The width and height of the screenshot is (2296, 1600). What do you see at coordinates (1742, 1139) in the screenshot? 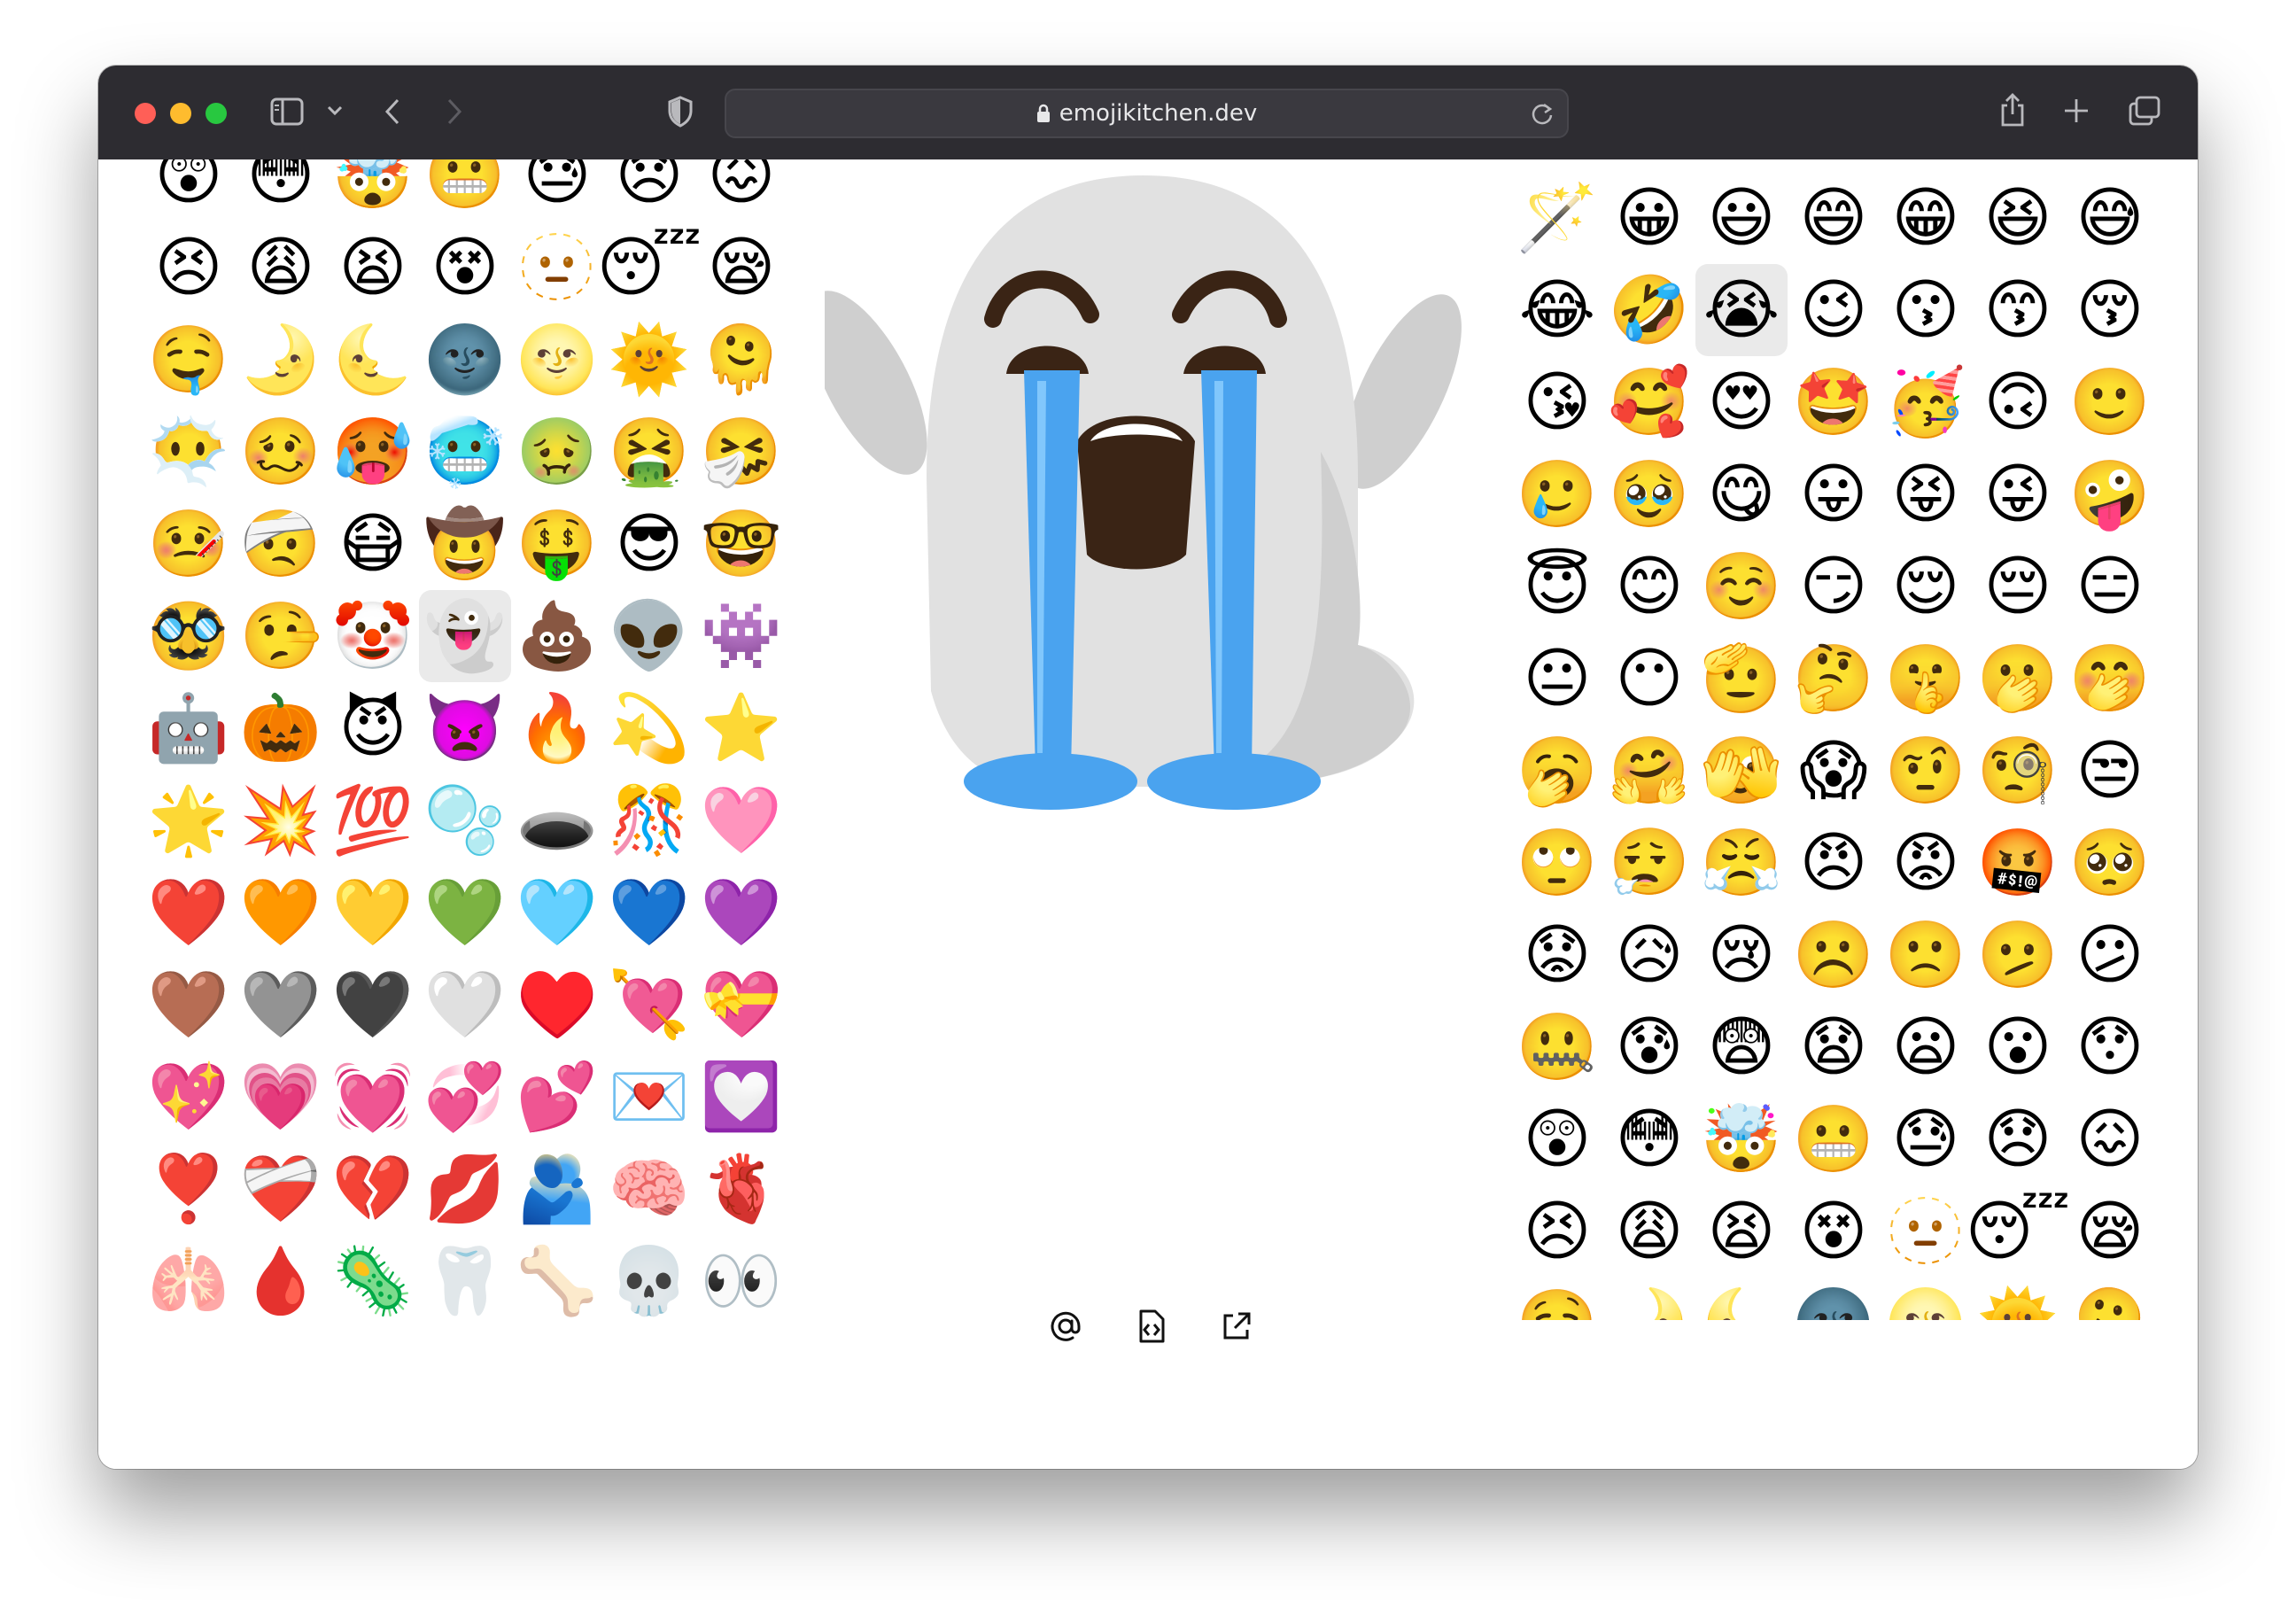
I see `right-emoji-cell: 🤯` at bounding box center [1742, 1139].